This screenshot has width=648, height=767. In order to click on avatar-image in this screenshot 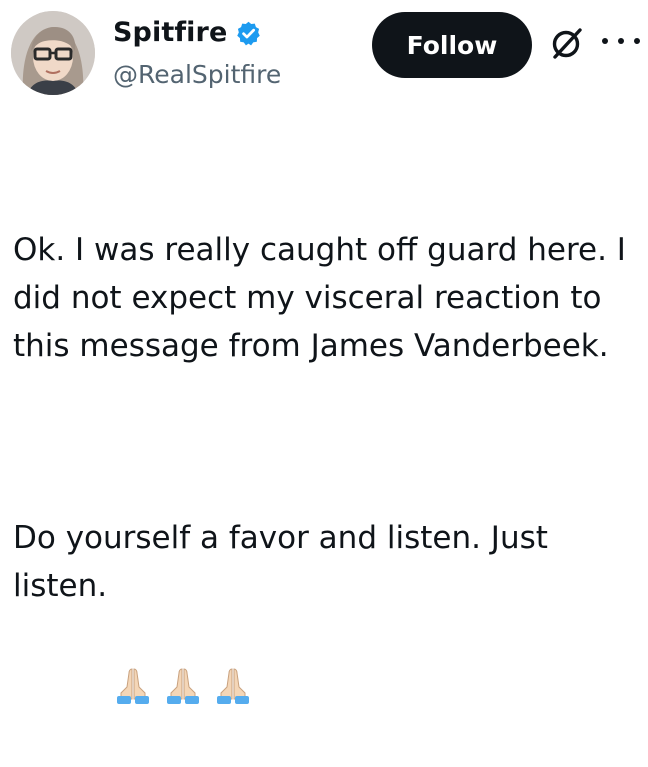, I will do `click(53, 53)`.